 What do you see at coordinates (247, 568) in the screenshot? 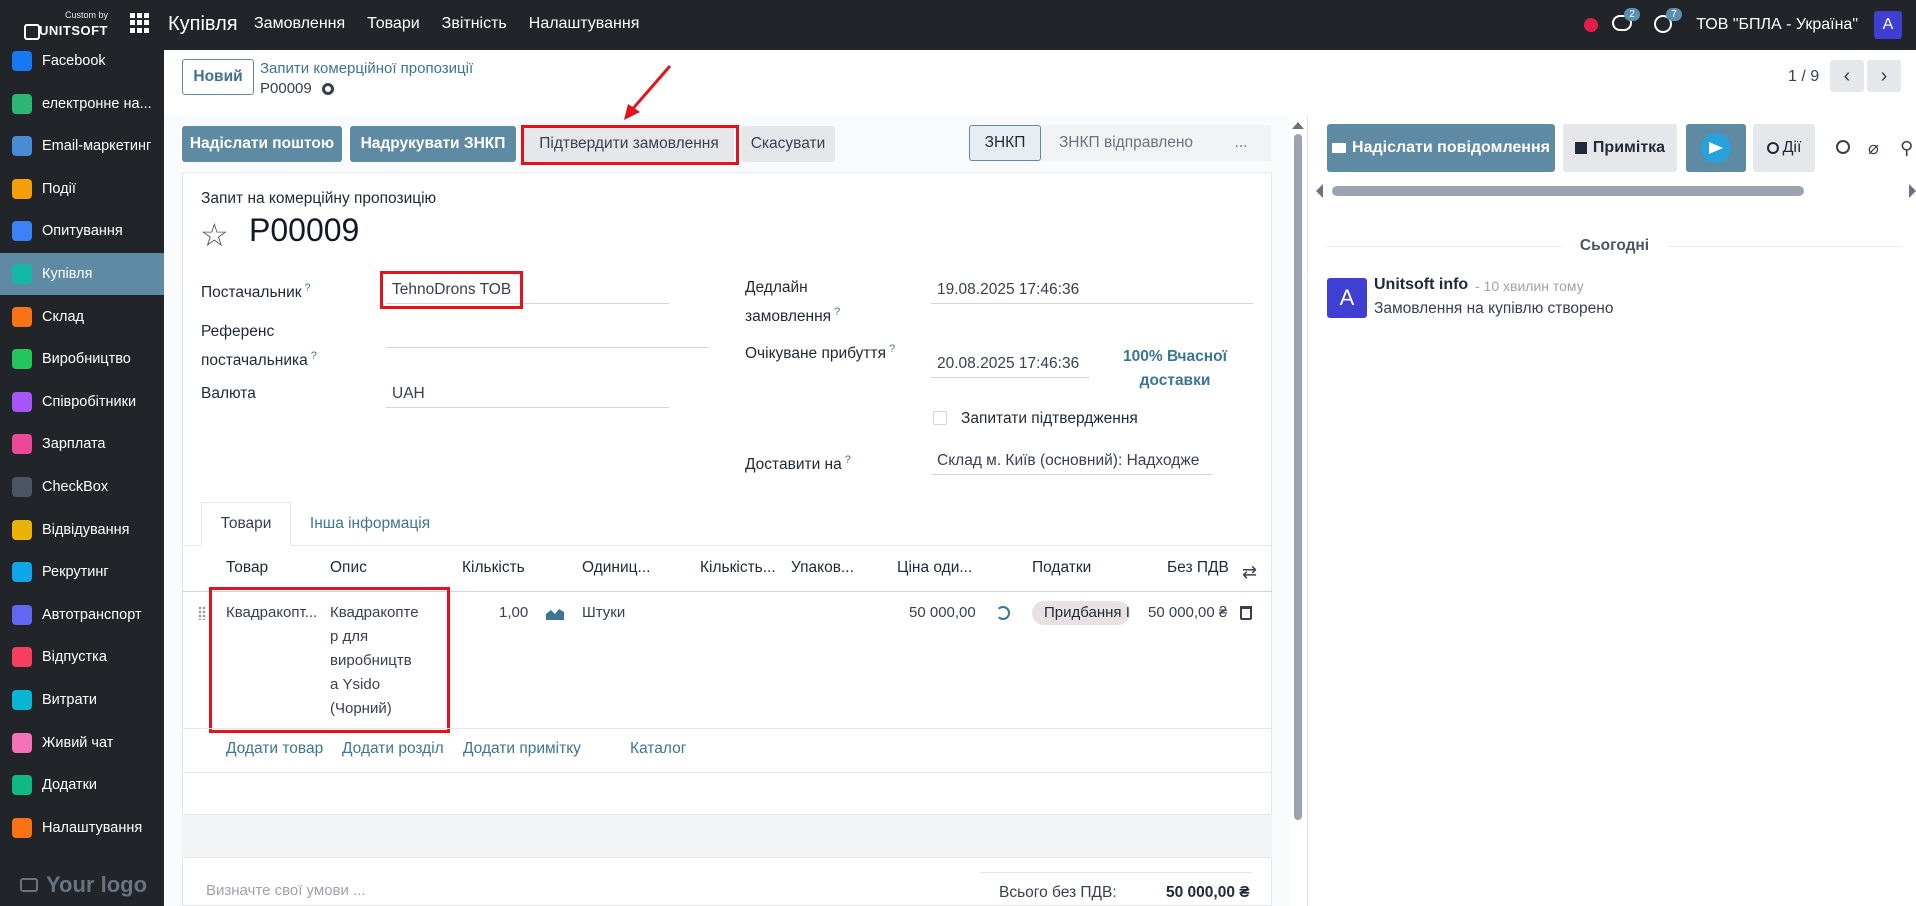
I see `col-product: Товар` at bounding box center [247, 568].